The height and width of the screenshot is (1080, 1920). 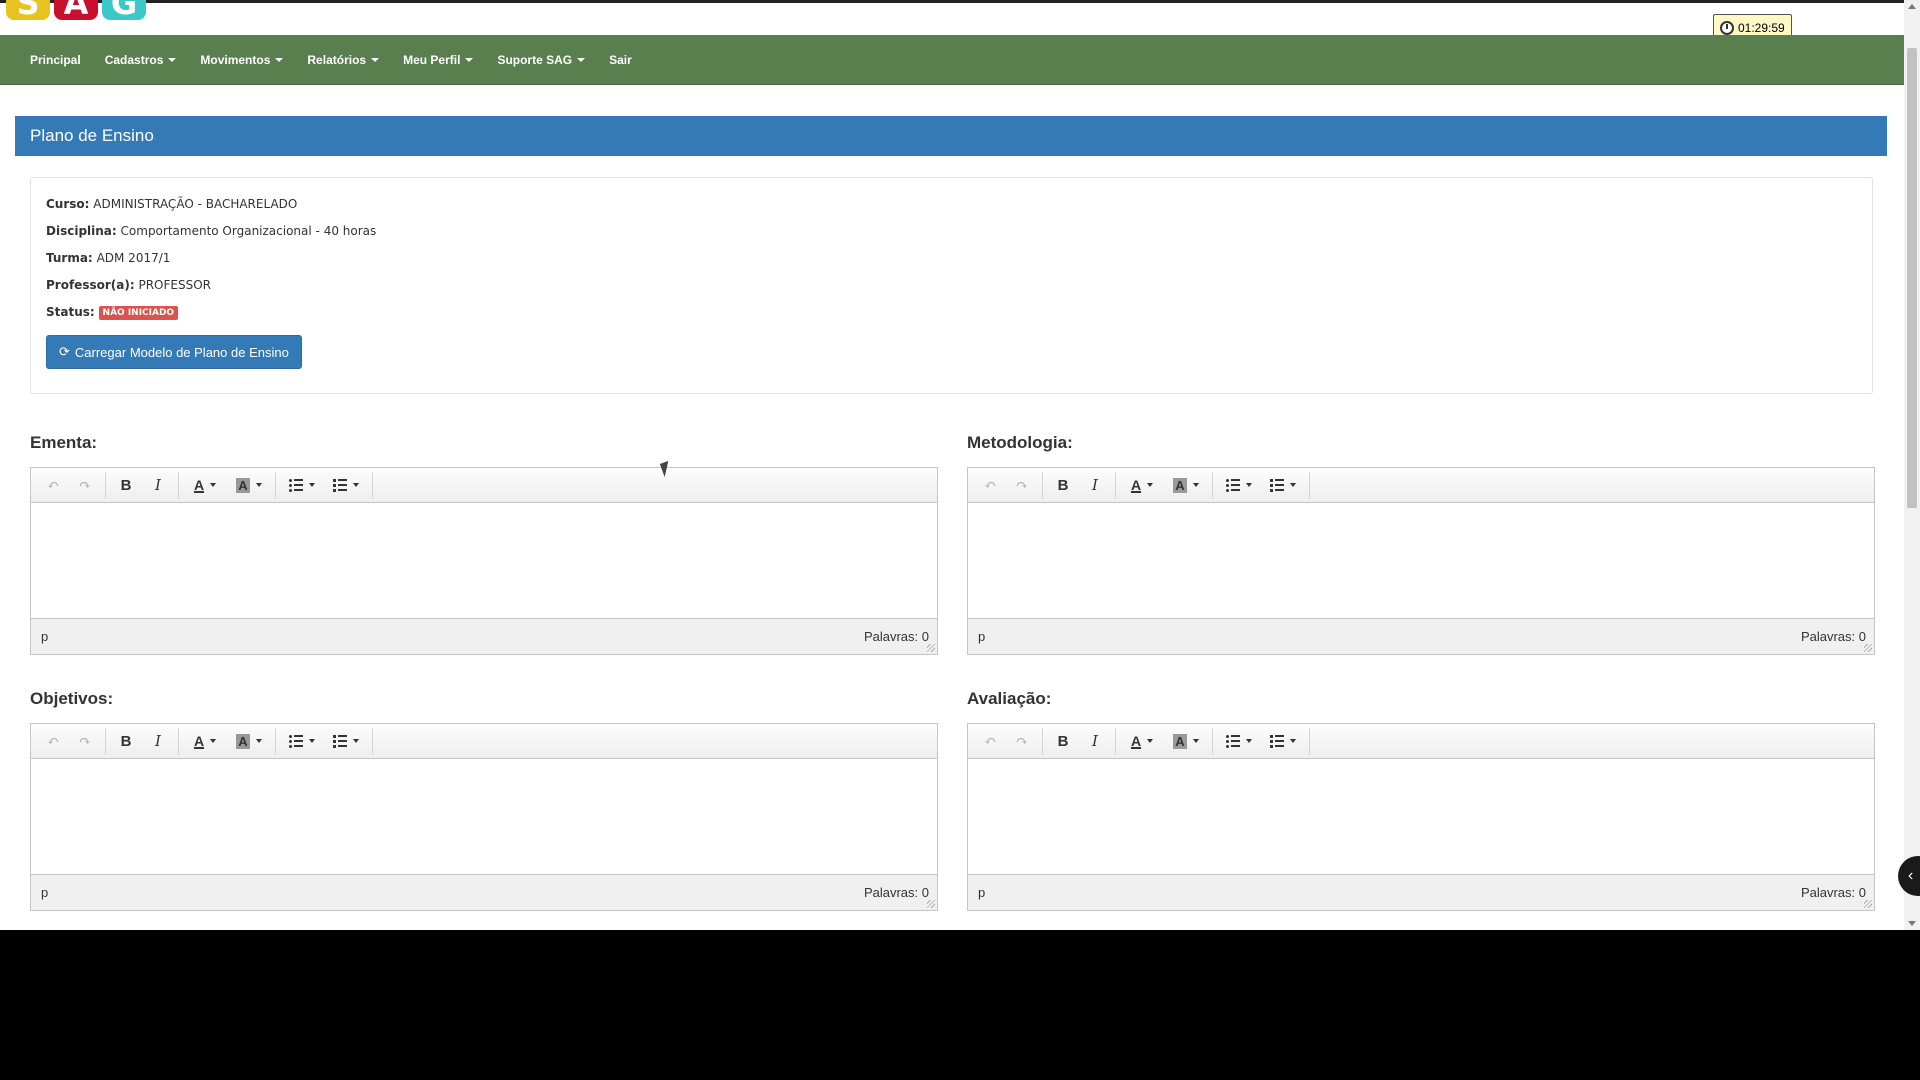 I want to click on logo-letter-s: S, so click(x=28, y=10).